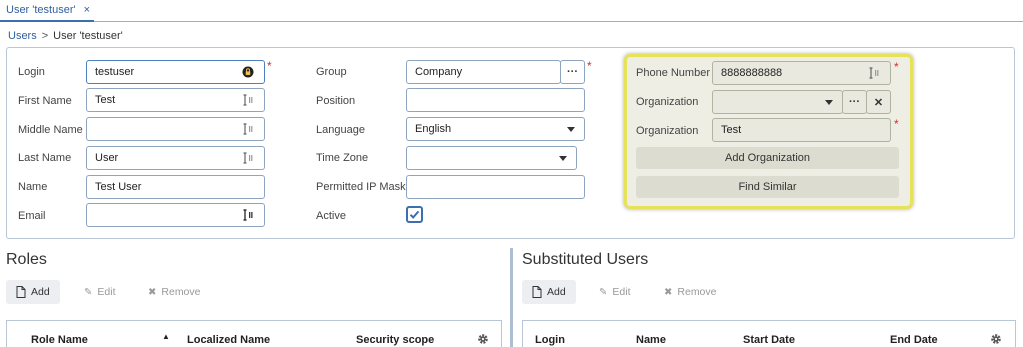  What do you see at coordinates (105, 100) in the screenshot?
I see `first-name-value: Test` at bounding box center [105, 100].